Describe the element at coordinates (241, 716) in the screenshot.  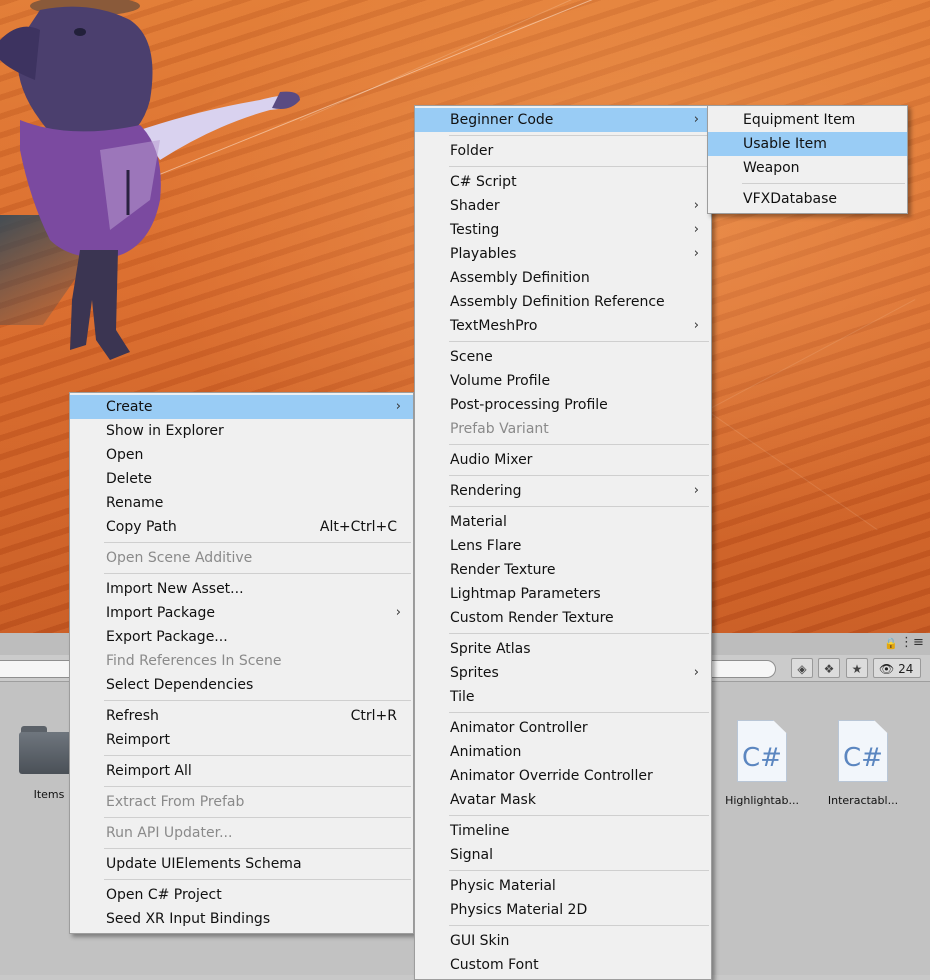
I see `menu-item-refresh: Refresh Ctrl+R` at that location.